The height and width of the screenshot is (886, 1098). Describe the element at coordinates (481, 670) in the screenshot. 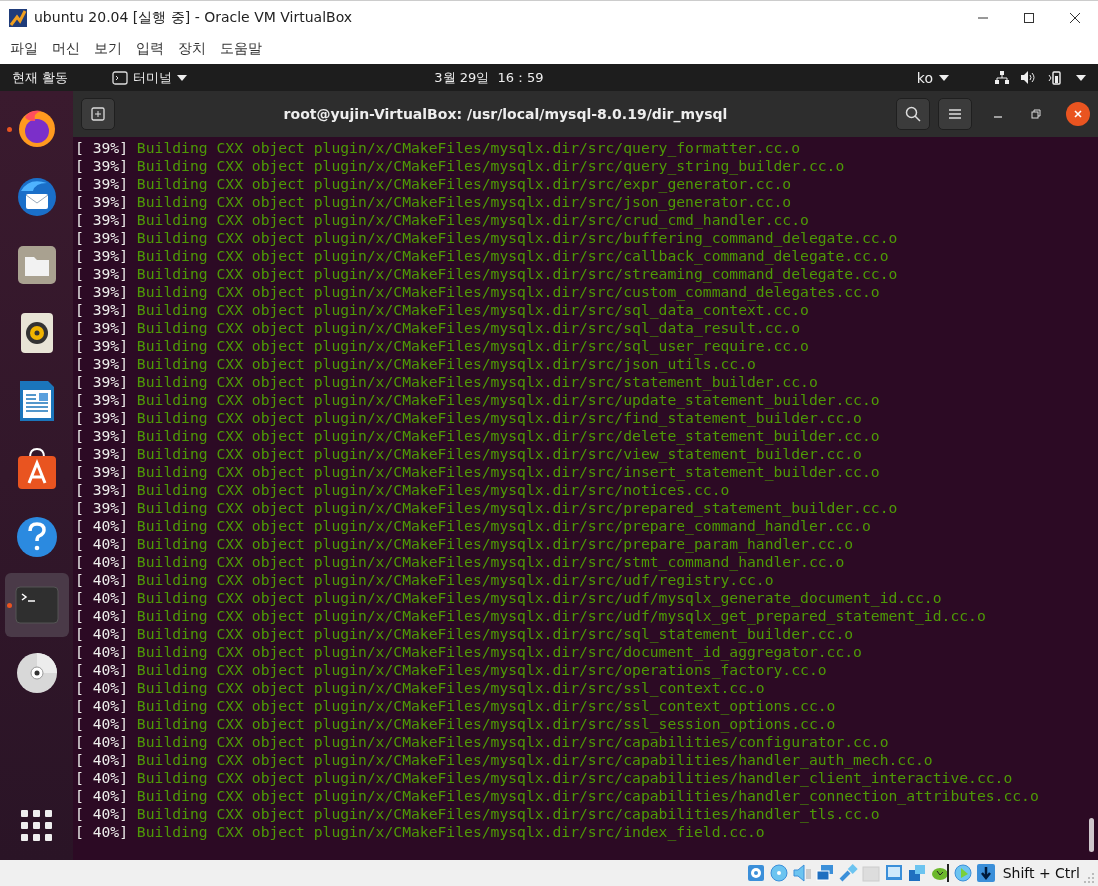

I see `build-message: Building CXX object plugin/x/CMakeFiles/mysqlx.dir/src/operations_factory.cc.o` at that location.